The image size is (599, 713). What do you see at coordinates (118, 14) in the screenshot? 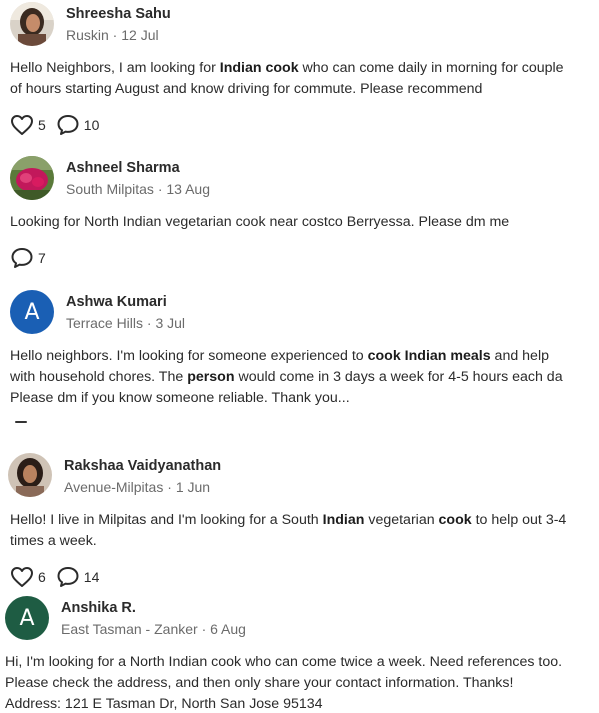
I see `author-name: Shreesha Sahu` at bounding box center [118, 14].